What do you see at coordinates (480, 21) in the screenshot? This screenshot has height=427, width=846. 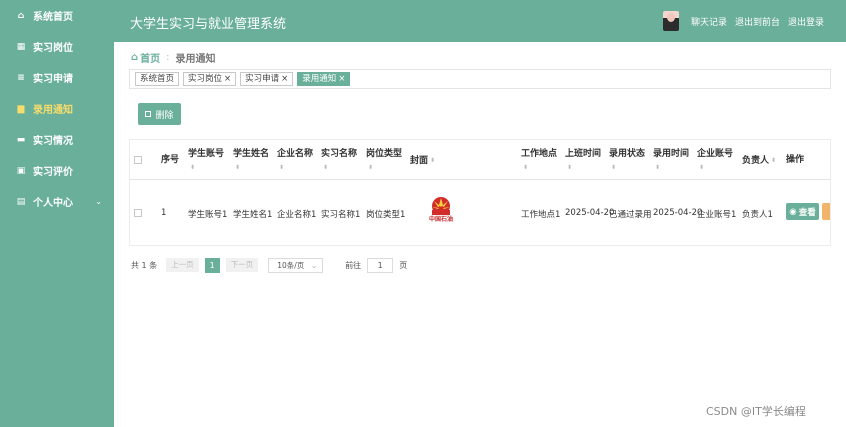 I see `top-header: 大学生实习与就业管理系统 聊天记录 退出到前台 退出登录` at bounding box center [480, 21].